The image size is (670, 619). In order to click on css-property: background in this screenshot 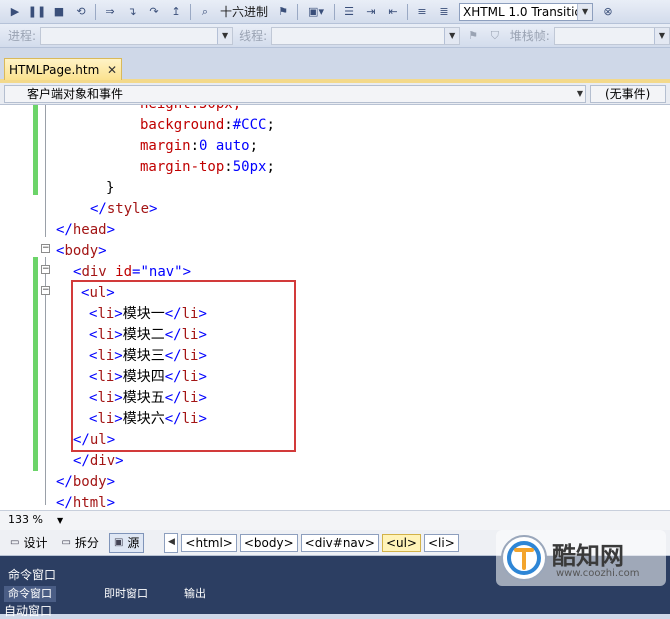, I will do `click(182, 125)`.